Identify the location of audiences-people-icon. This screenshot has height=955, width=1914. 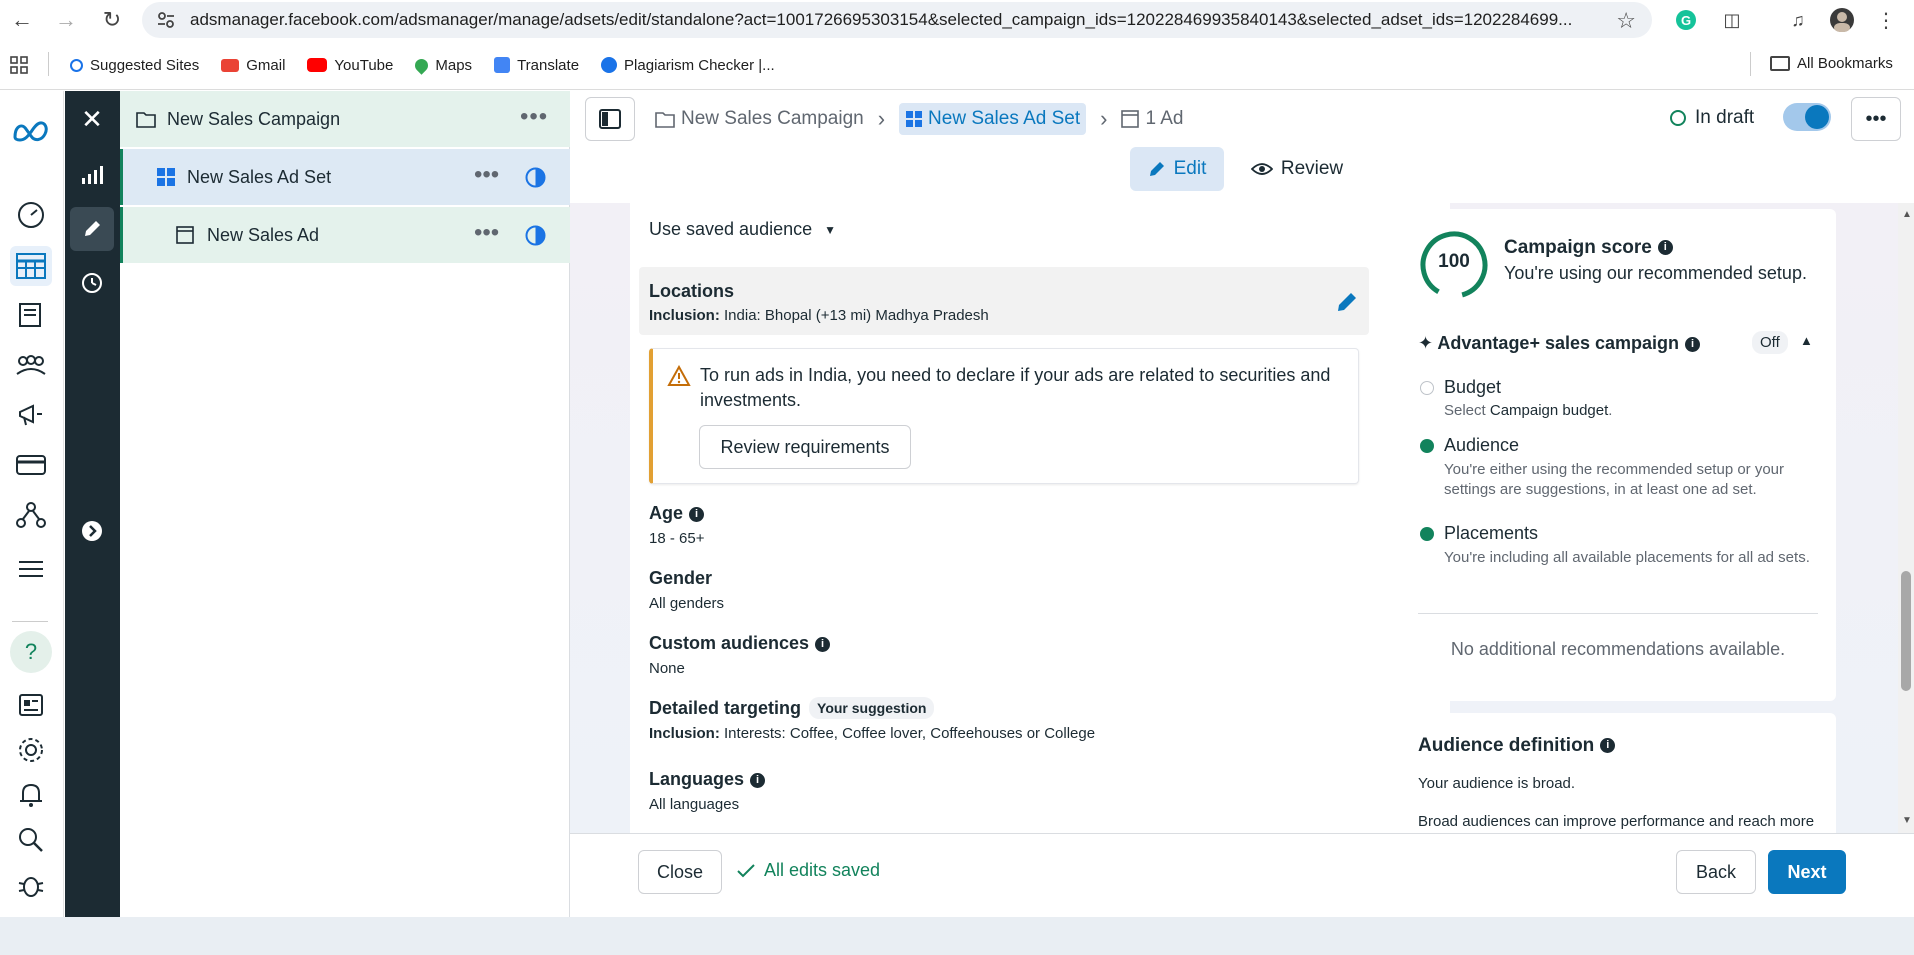
(31, 365).